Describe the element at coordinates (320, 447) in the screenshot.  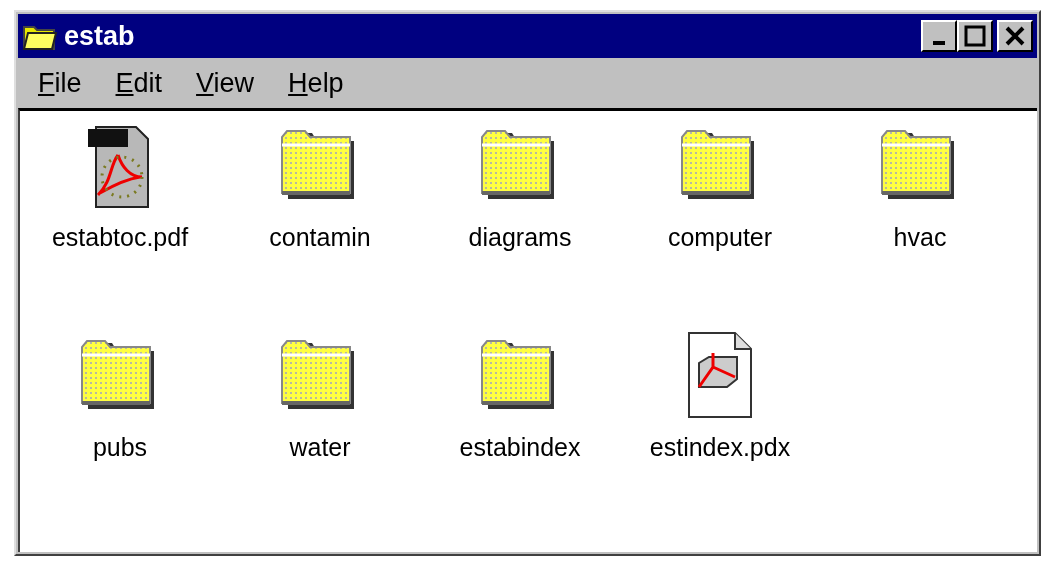
I see `file-name: water` at that location.